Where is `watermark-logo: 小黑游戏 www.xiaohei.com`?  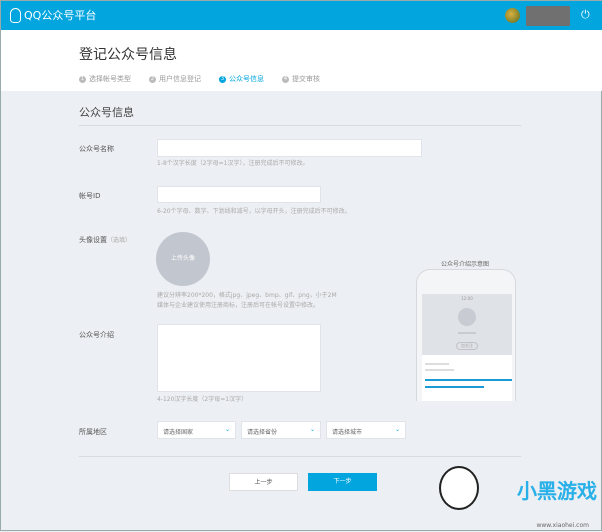
watermark-logo: 小黑游戏 www.xiaohei.com is located at coordinates (516, 497).